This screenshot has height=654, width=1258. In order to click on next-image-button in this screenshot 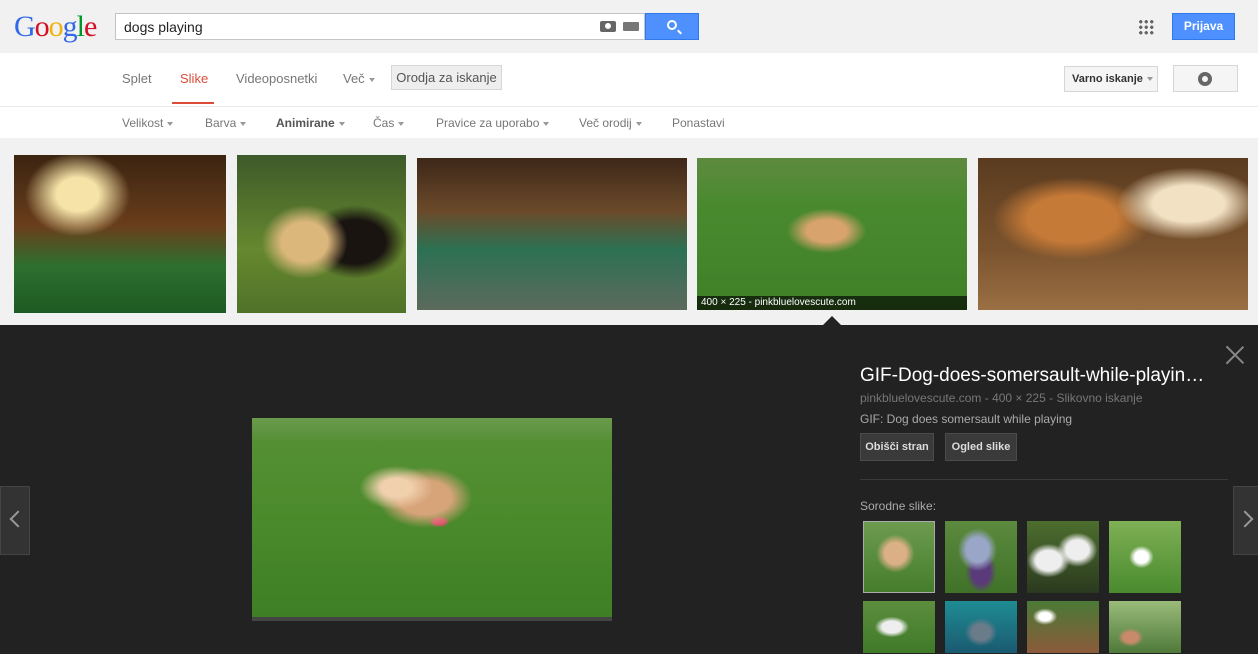, I will do `click(1245, 520)`.